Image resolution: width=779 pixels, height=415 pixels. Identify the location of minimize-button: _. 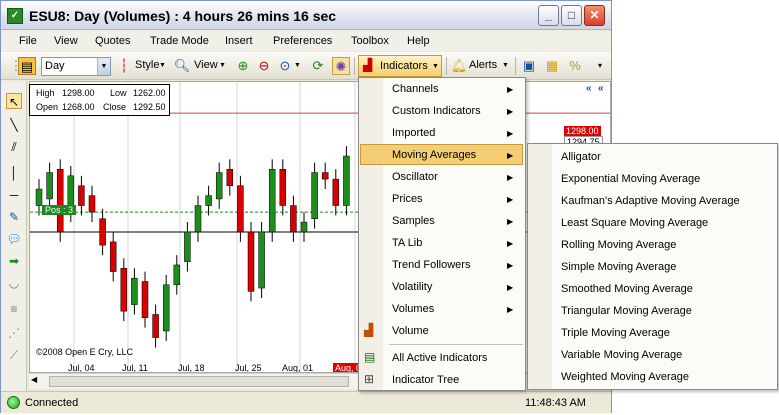
(548, 15).